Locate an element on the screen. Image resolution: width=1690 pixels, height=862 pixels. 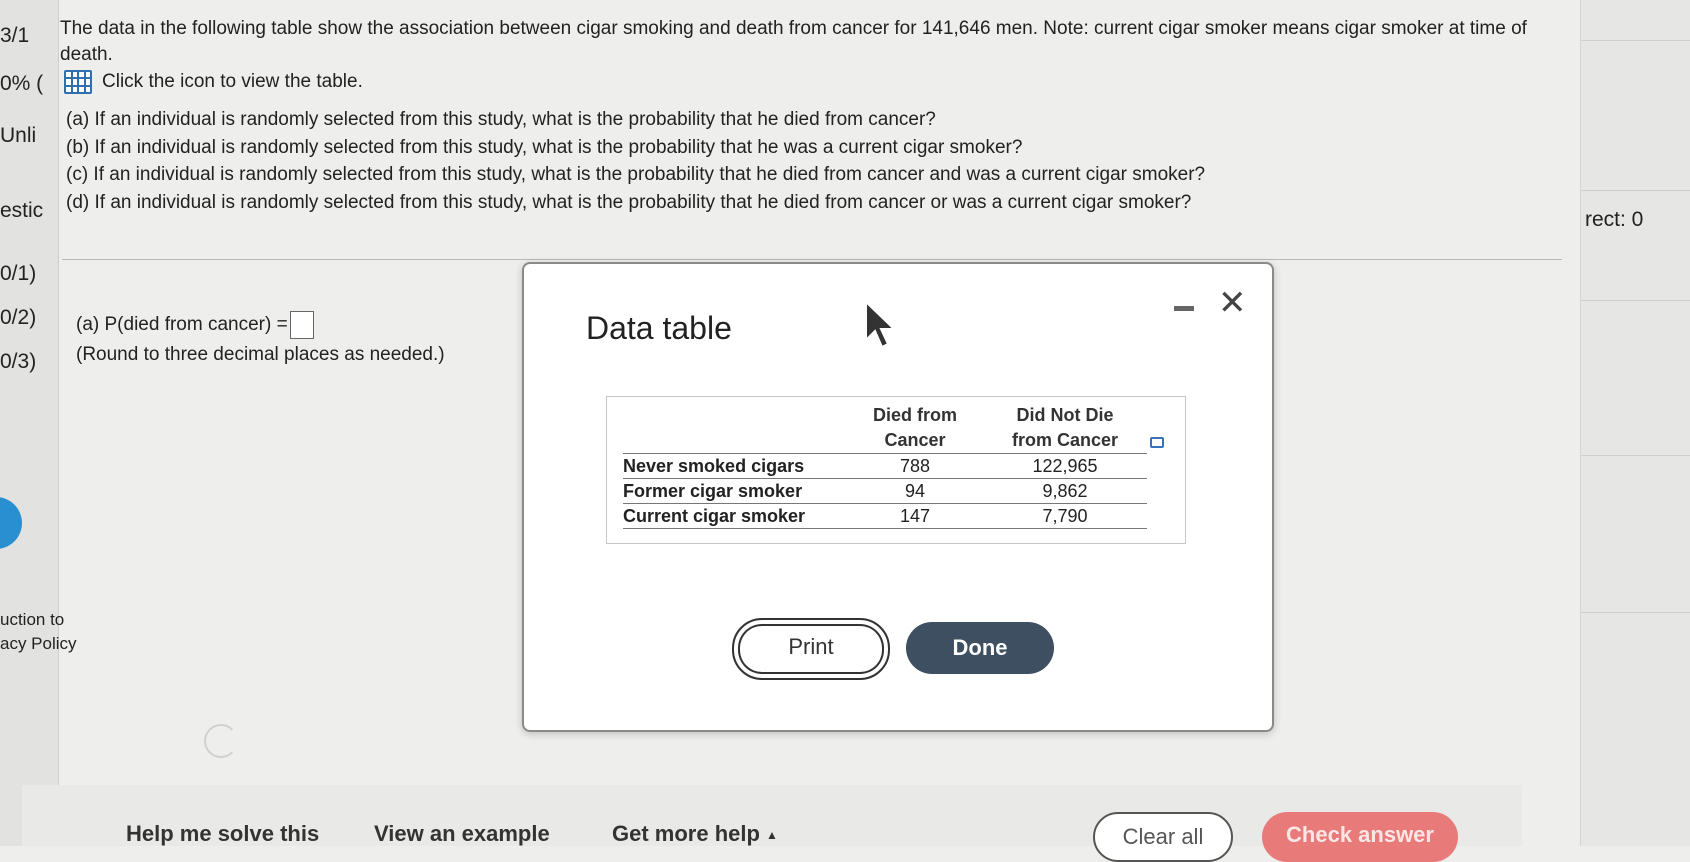
column-header-died: Died from Cancer is located at coordinates (915, 428).